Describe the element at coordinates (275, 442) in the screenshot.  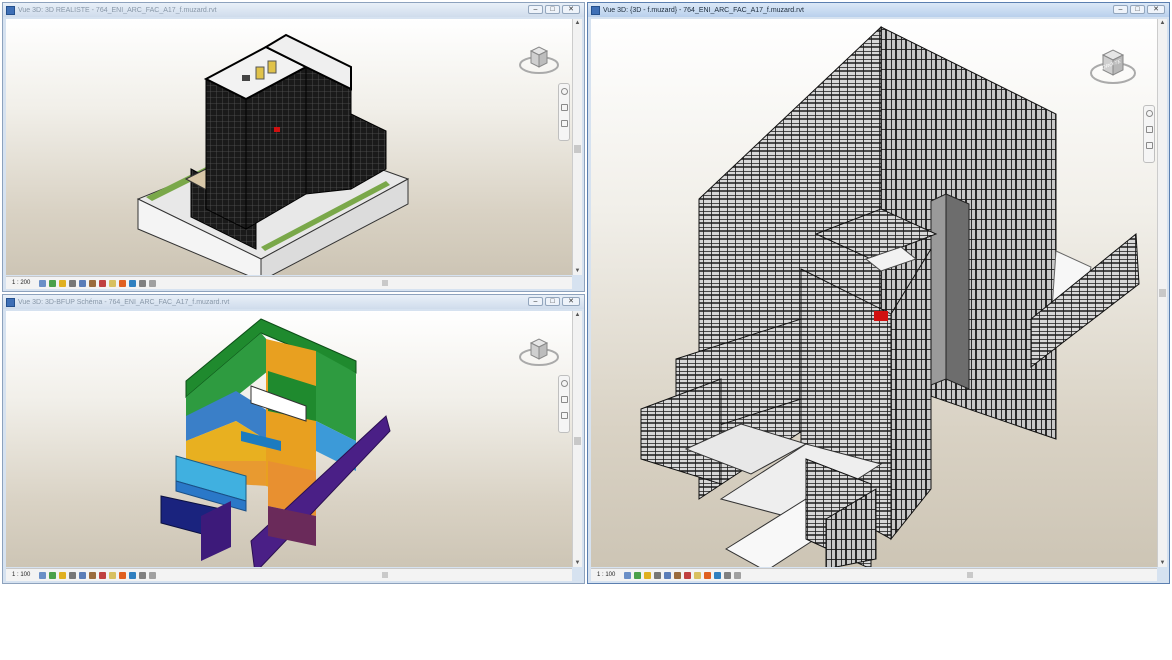
I see `bfup-schema-model` at that location.